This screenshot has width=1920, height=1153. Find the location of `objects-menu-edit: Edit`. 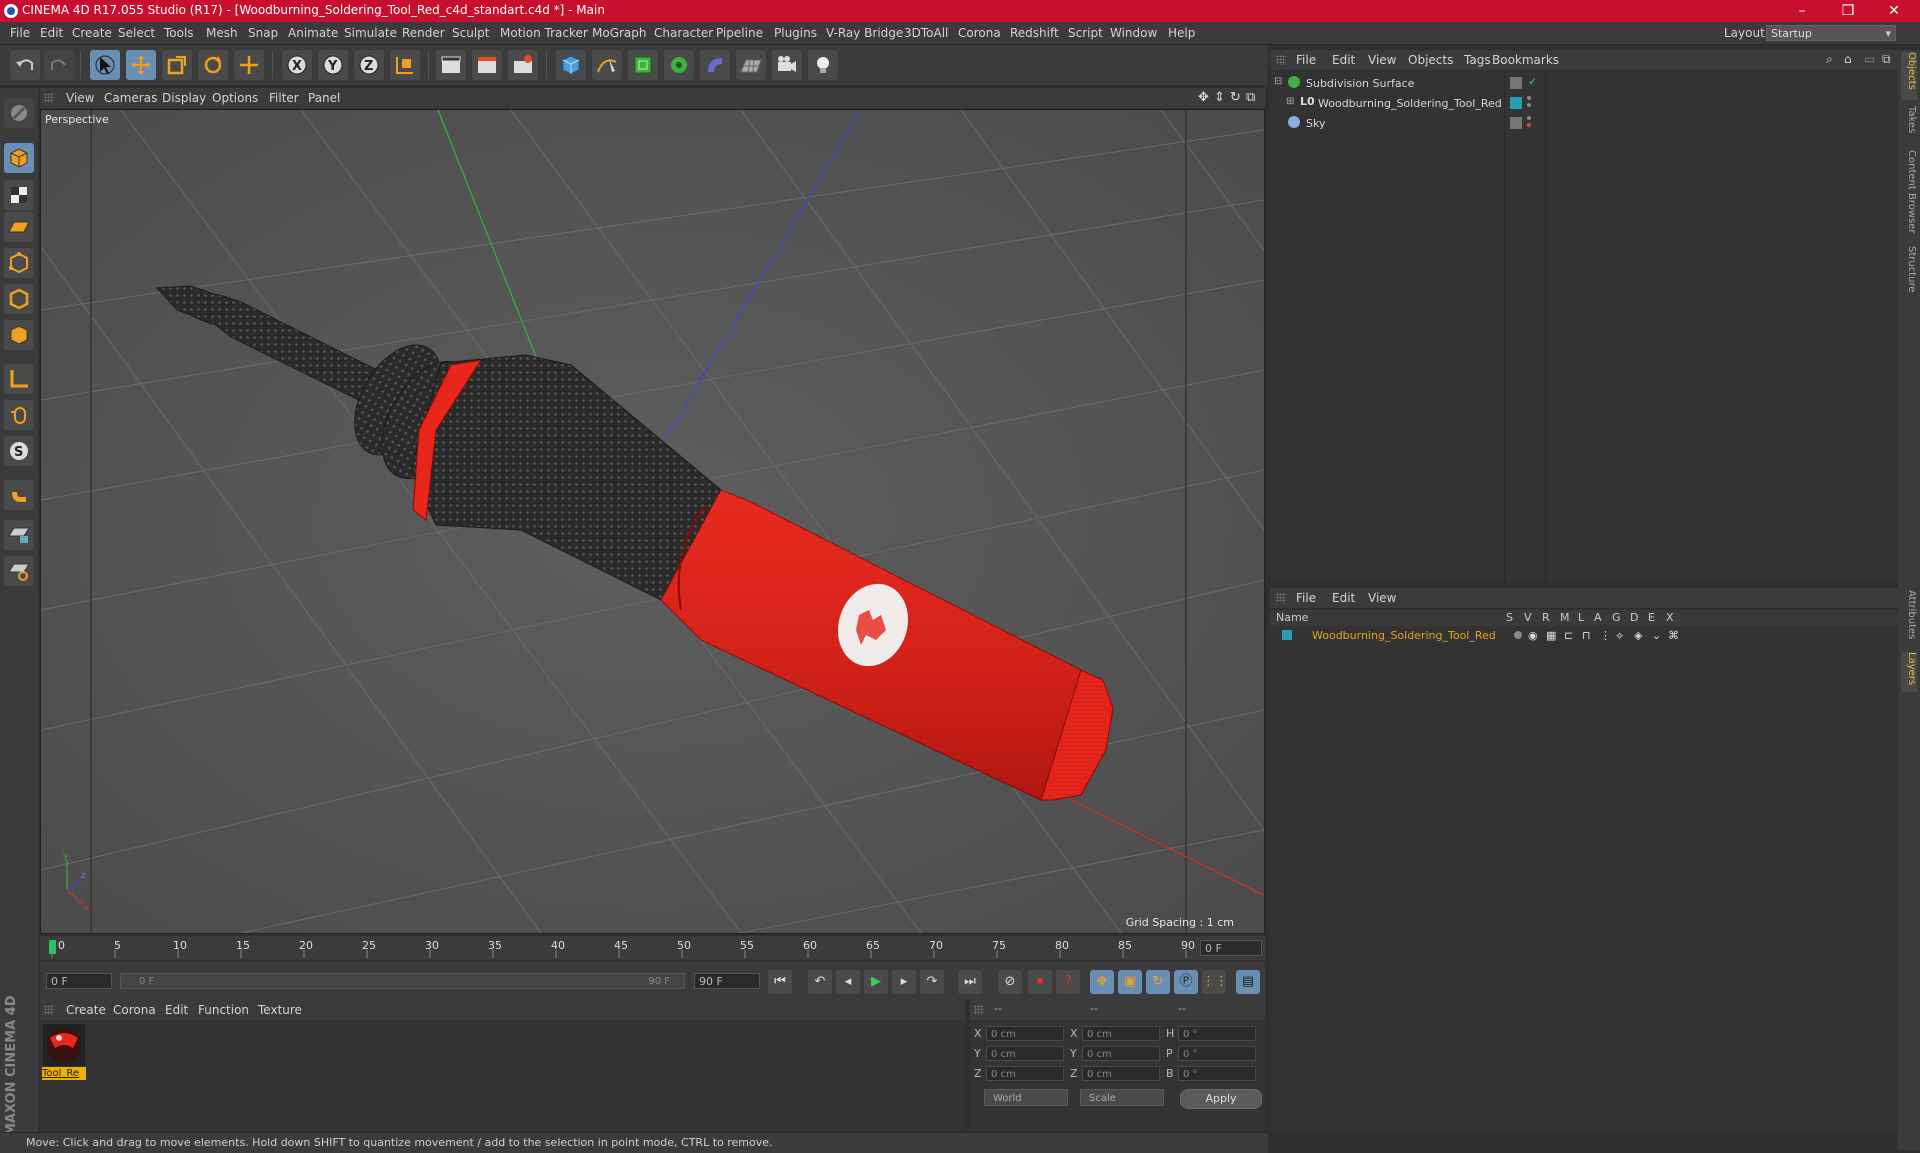

objects-menu-edit: Edit is located at coordinates (1343, 60).